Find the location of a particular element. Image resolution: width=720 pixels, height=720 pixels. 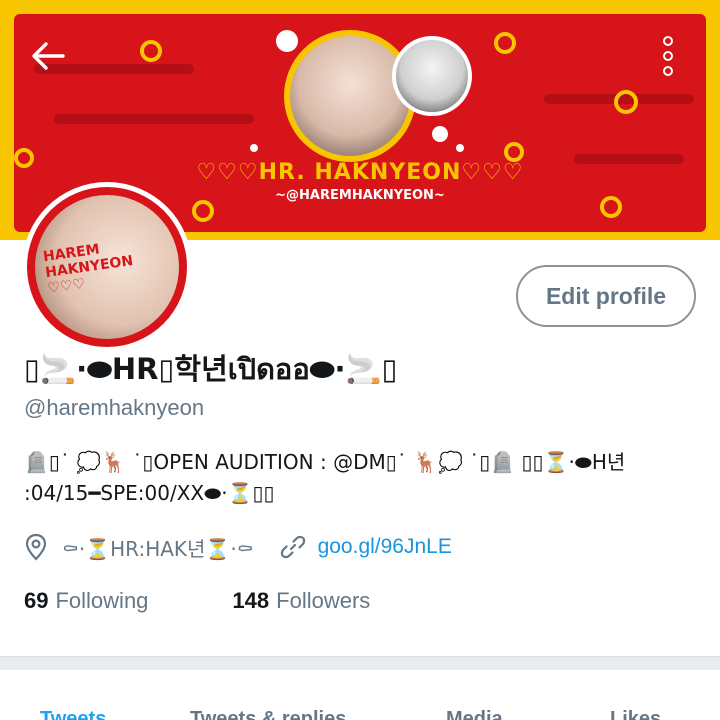

tab-media: Media is located at coordinates (474, 714).